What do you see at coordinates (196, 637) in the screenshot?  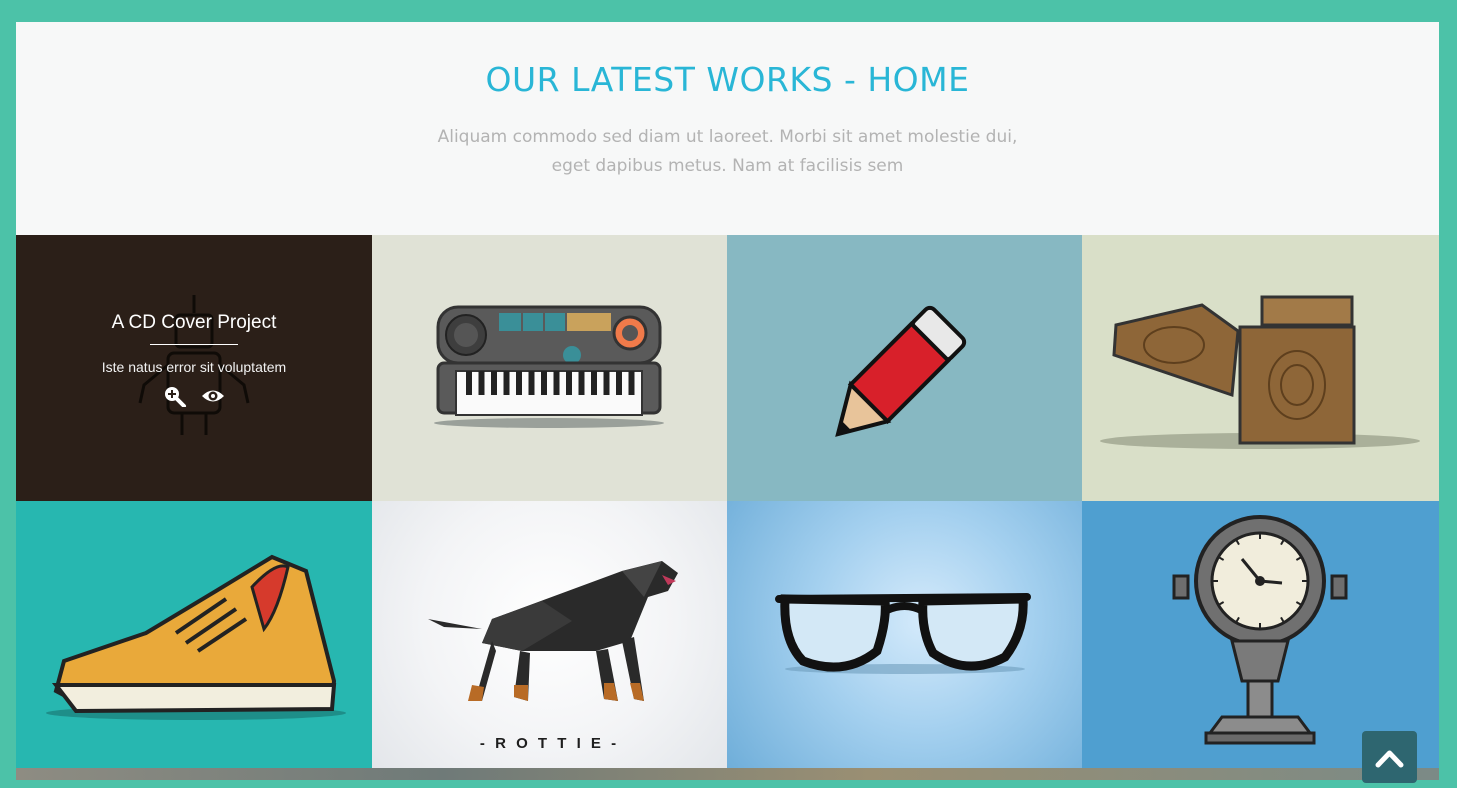 I see `sneaker-illustration` at bounding box center [196, 637].